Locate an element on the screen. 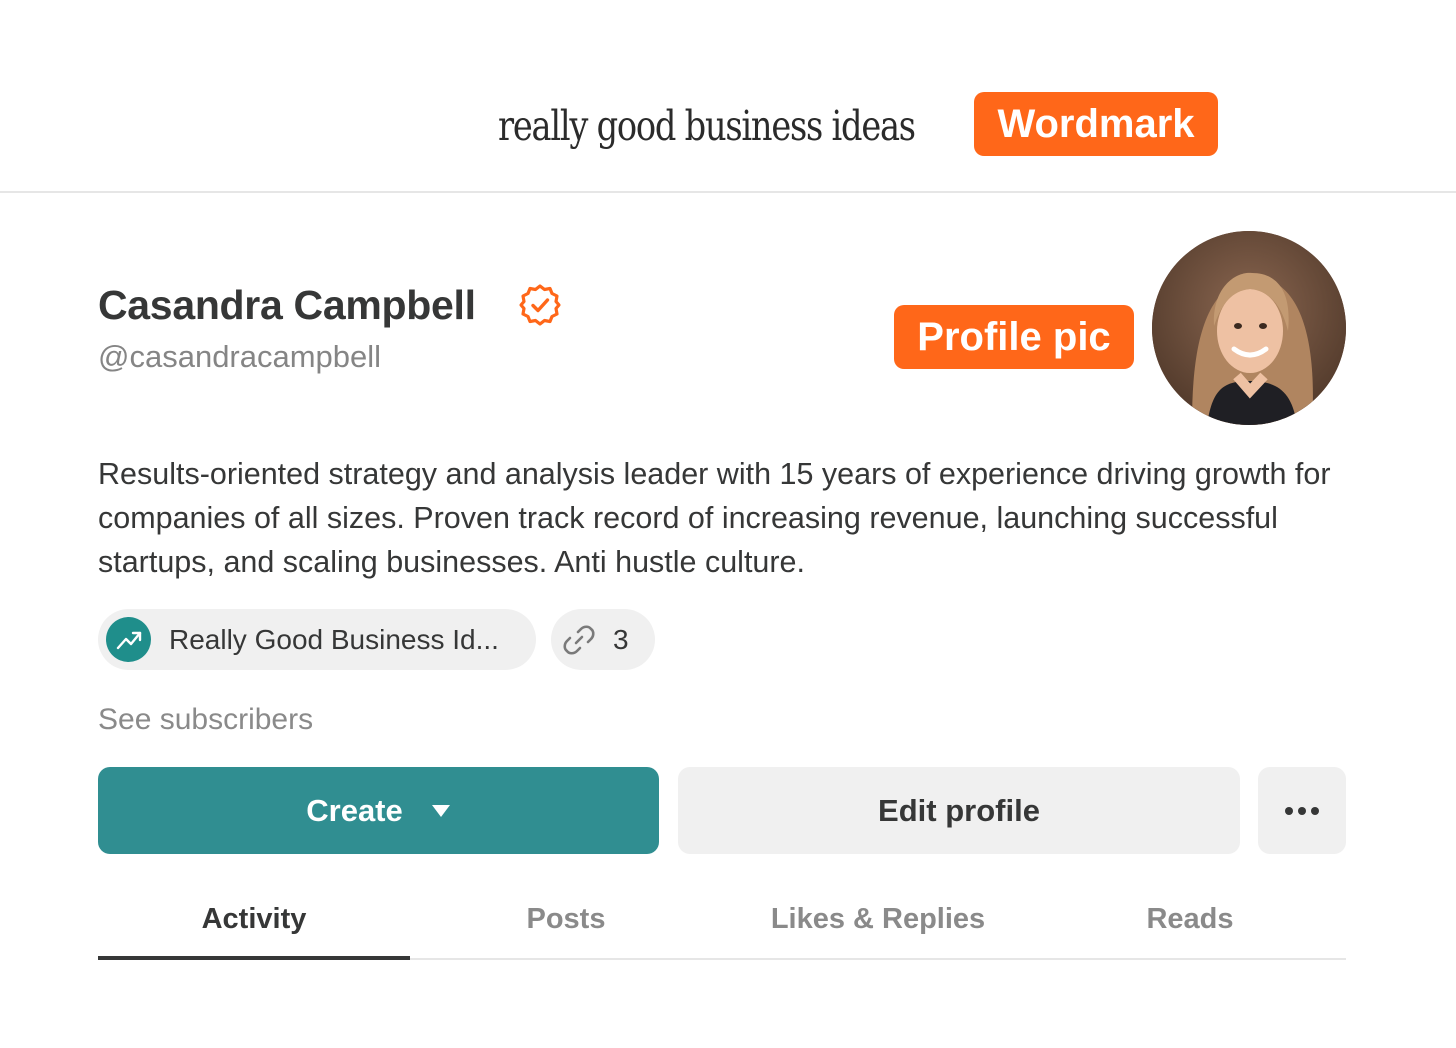 This screenshot has height=1048, width=1456. edit-profile-button: Edit profile is located at coordinates (959, 810).